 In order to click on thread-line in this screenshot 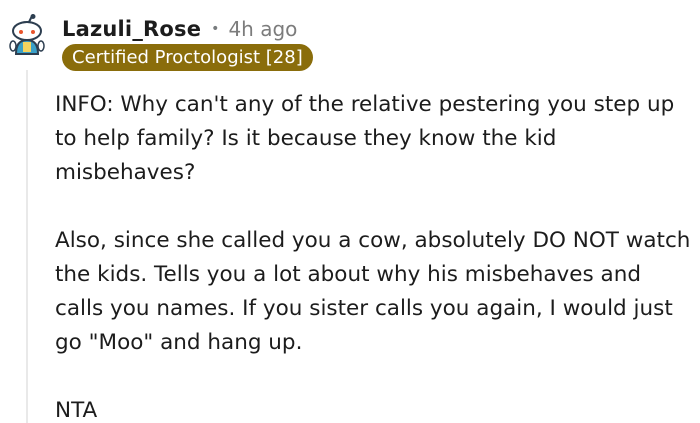, I will do `click(27, 246)`.